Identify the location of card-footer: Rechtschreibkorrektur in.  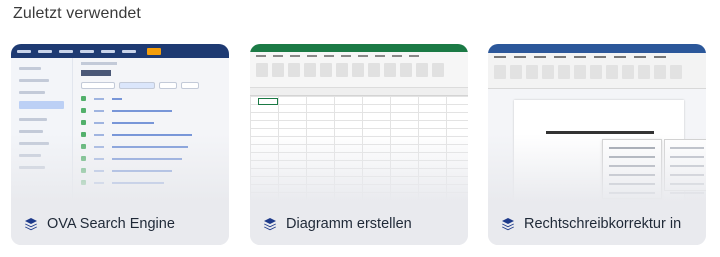
(597, 223).